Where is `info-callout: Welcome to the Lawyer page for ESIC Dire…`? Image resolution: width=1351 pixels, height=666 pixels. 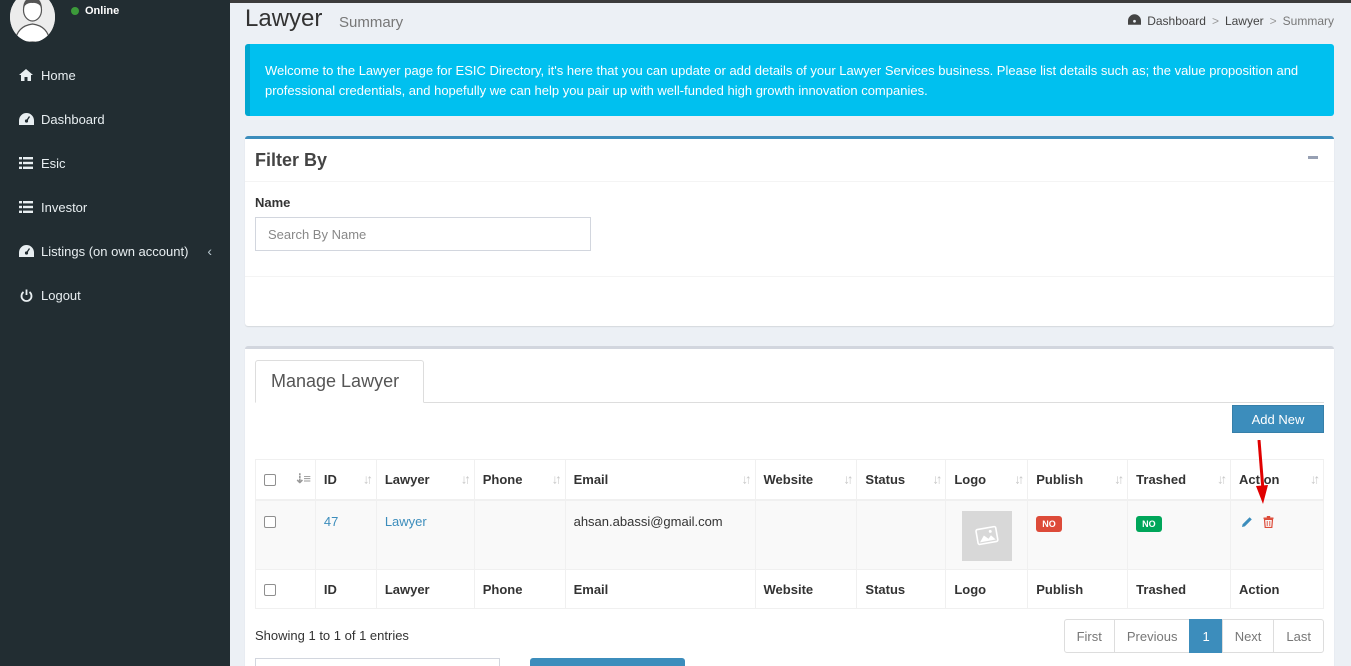
info-callout: Welcome to the Lawyer page for ESIC Dire… is located at coordinates (789, 80).